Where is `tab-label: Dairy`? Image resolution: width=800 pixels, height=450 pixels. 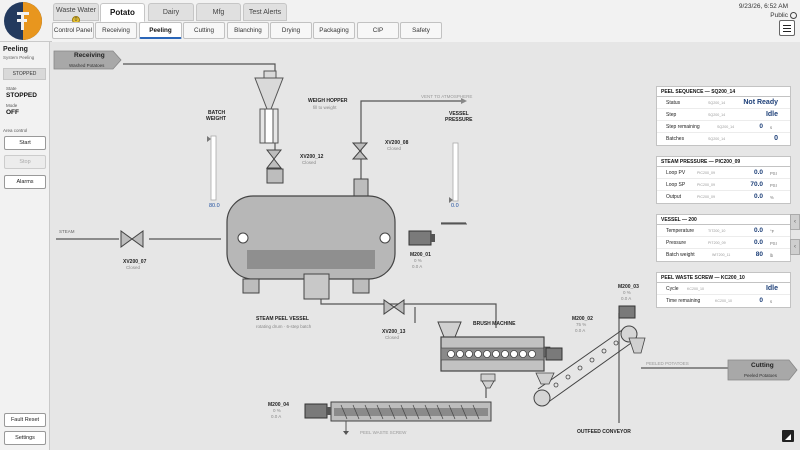 tab-label: Dairy is located at coordinates (171, 12).